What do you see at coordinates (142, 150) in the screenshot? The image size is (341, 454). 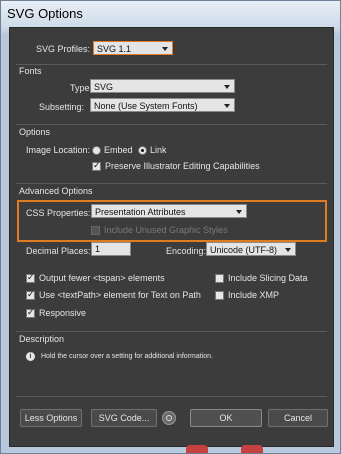 I see `link-radio` at bounding box center [142, 150].